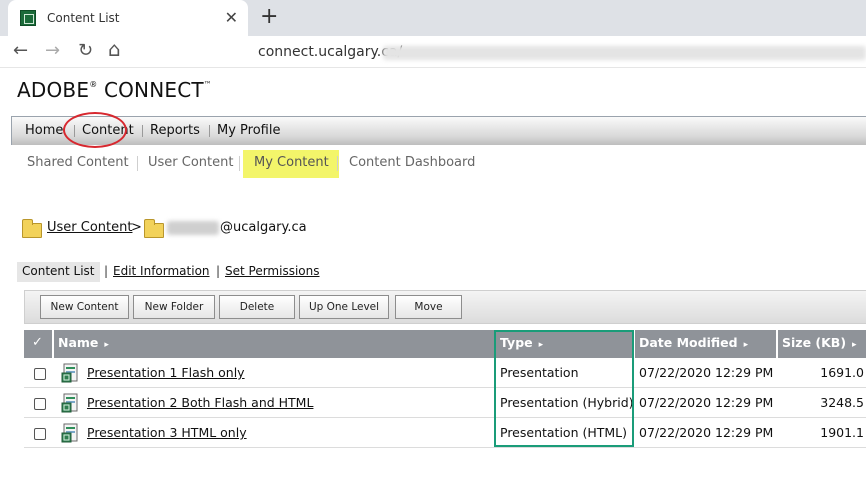 The height and width of the screenshot is (487, 866). I want to click on column-header-date-modified: Date Modified ▸, so click(693, 342).